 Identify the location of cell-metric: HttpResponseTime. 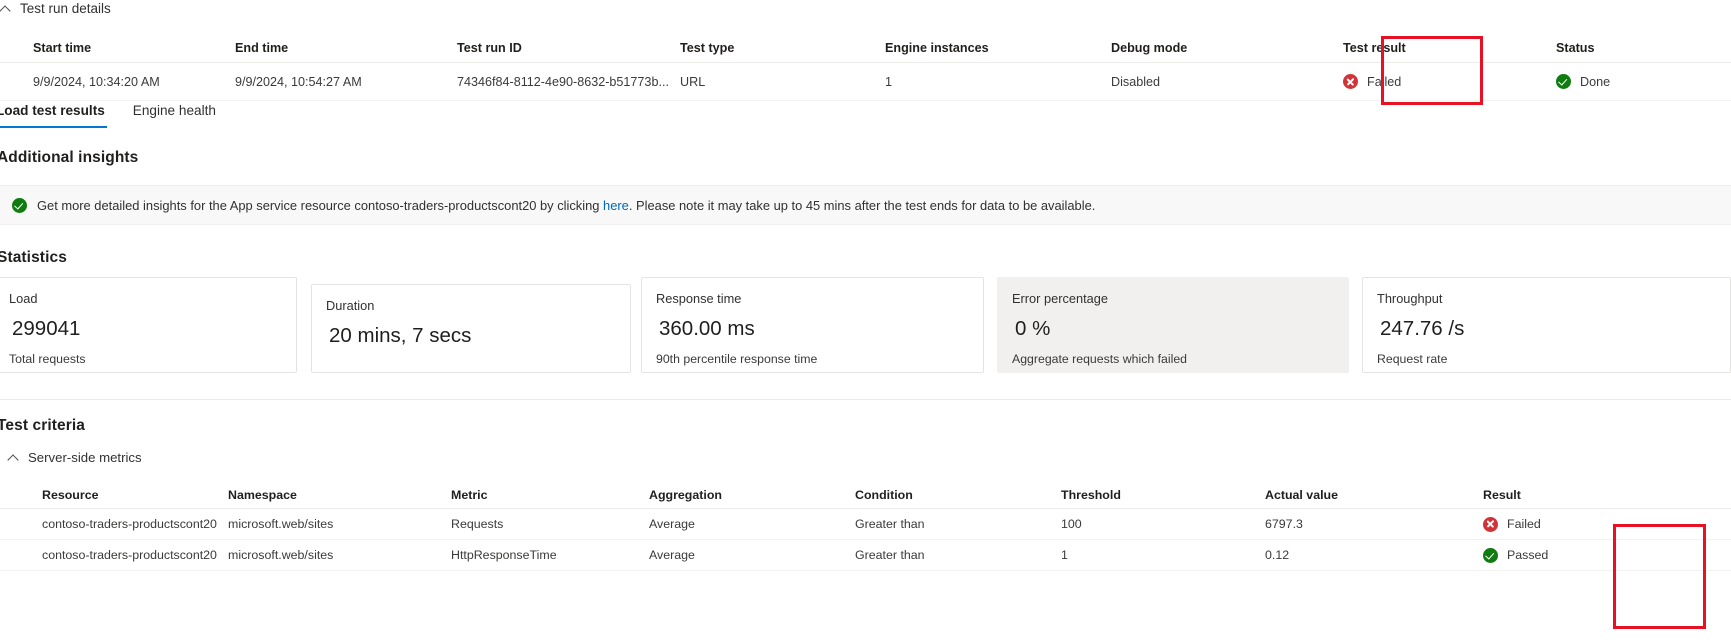
(504, 555).